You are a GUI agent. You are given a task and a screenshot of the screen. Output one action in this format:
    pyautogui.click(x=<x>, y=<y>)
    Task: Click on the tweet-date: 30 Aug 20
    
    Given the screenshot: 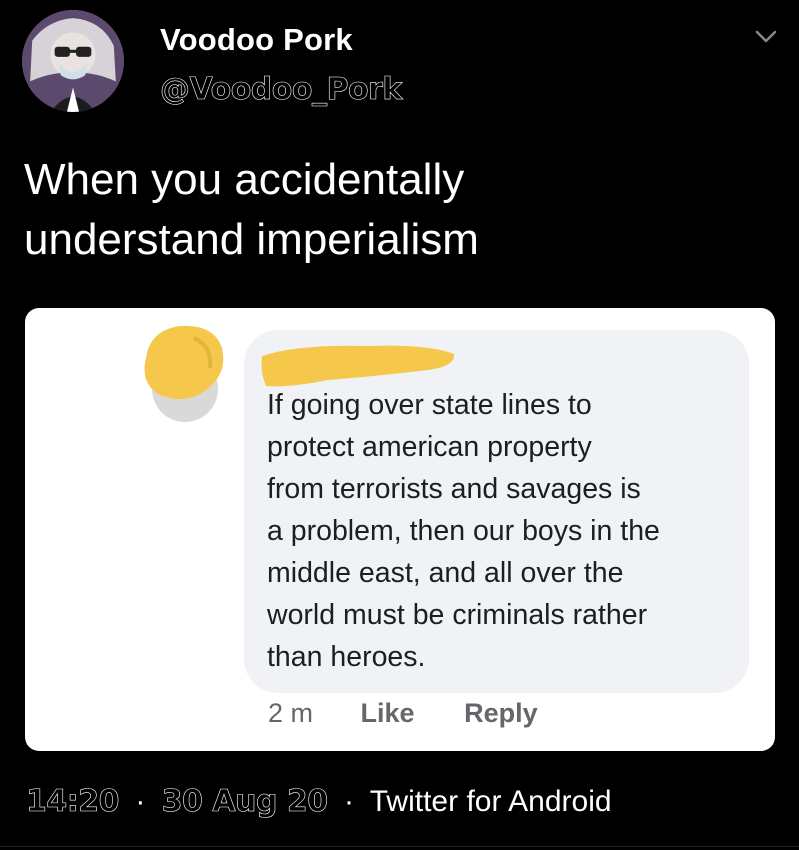 What is the action you would take?
    pyautogui.click(x=244, y=802)
    